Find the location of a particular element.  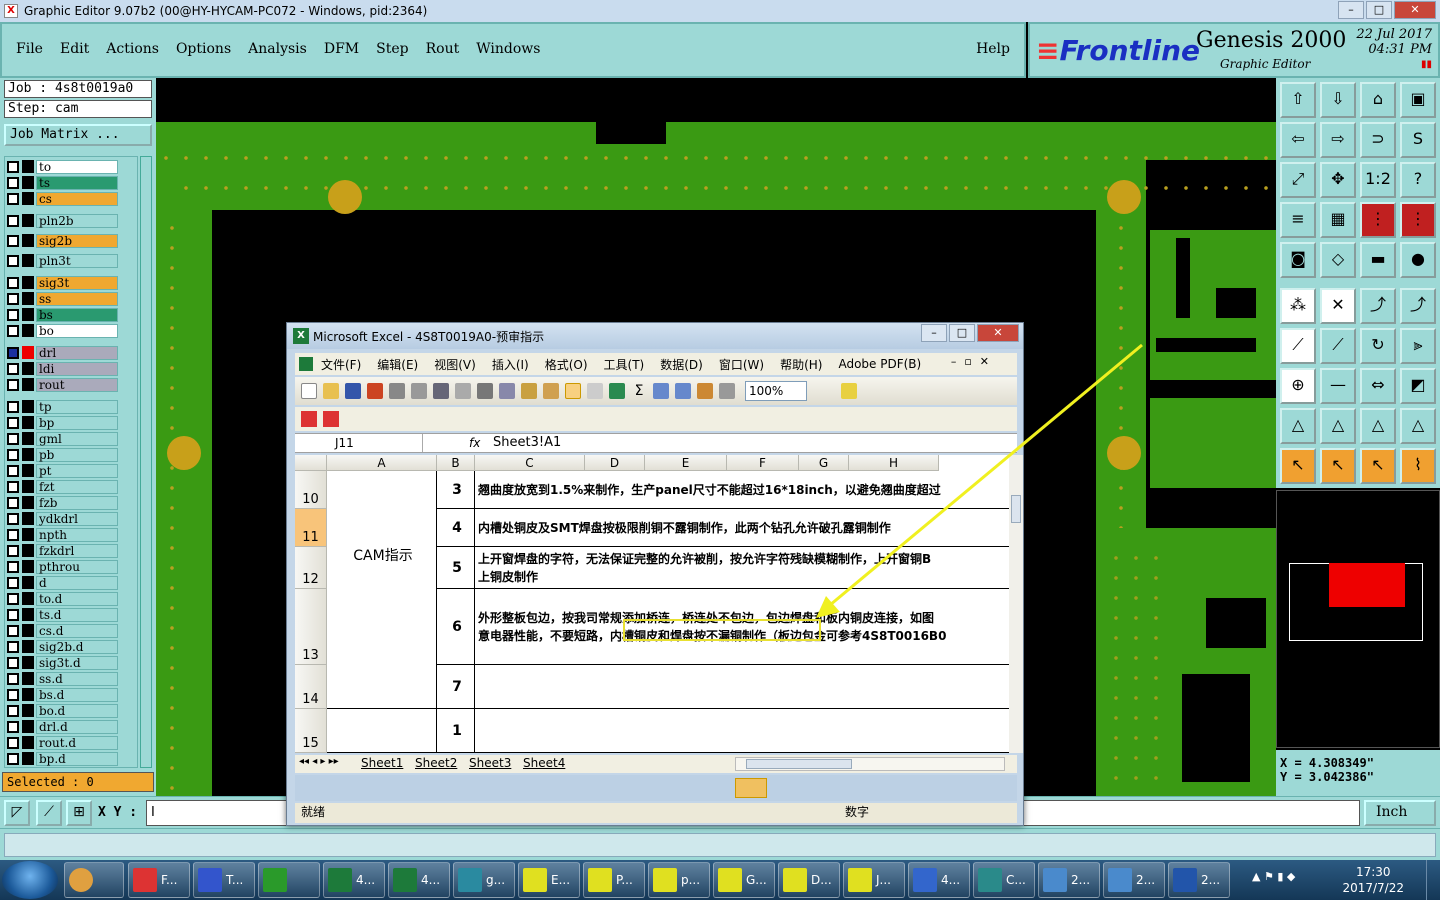

layer-row-pln3t: pln3t is located at coordinates (62, 260).